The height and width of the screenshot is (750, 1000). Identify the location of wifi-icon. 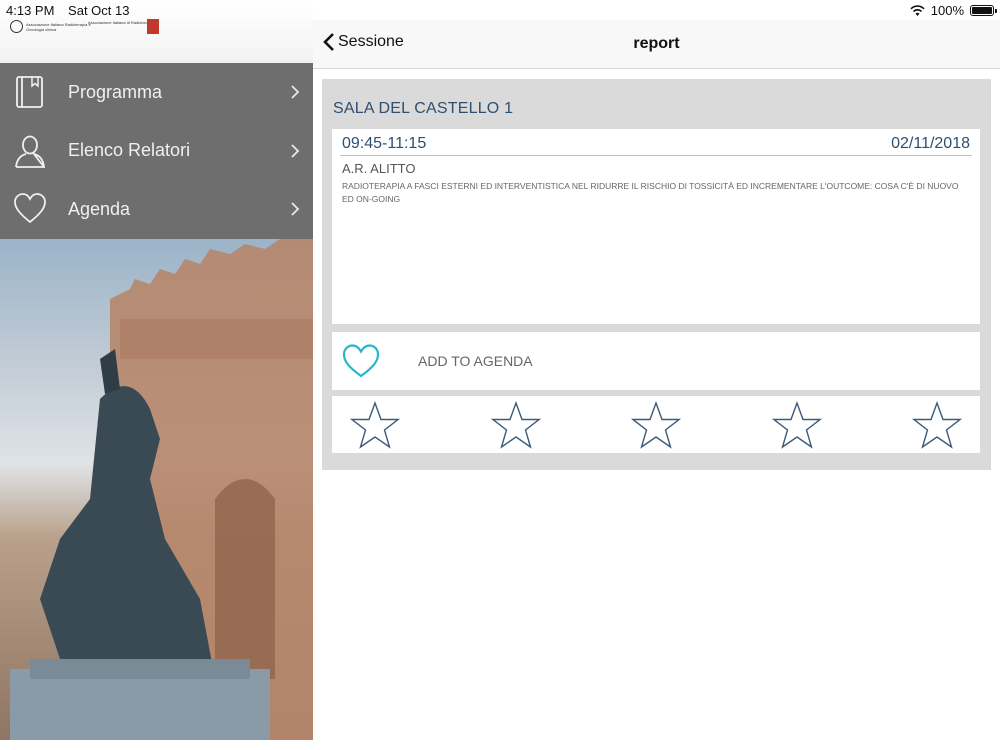
(917, 10).